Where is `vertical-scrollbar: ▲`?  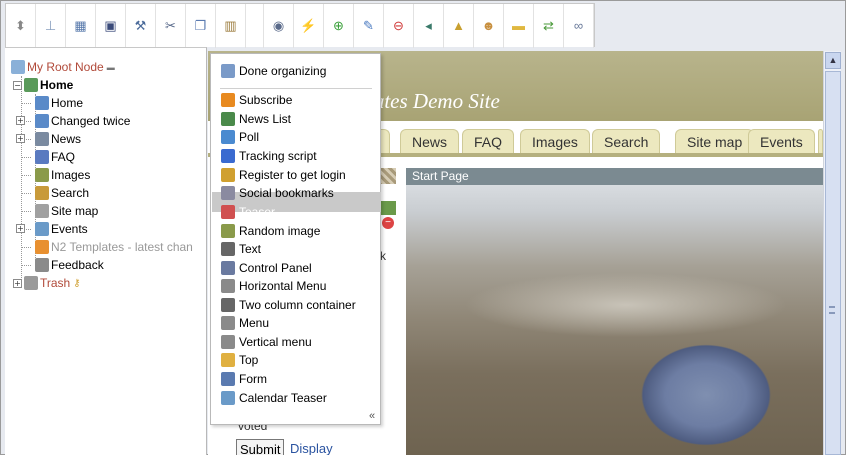
vertical-scrollbar: ▲ is located at coordinates (832, 253).